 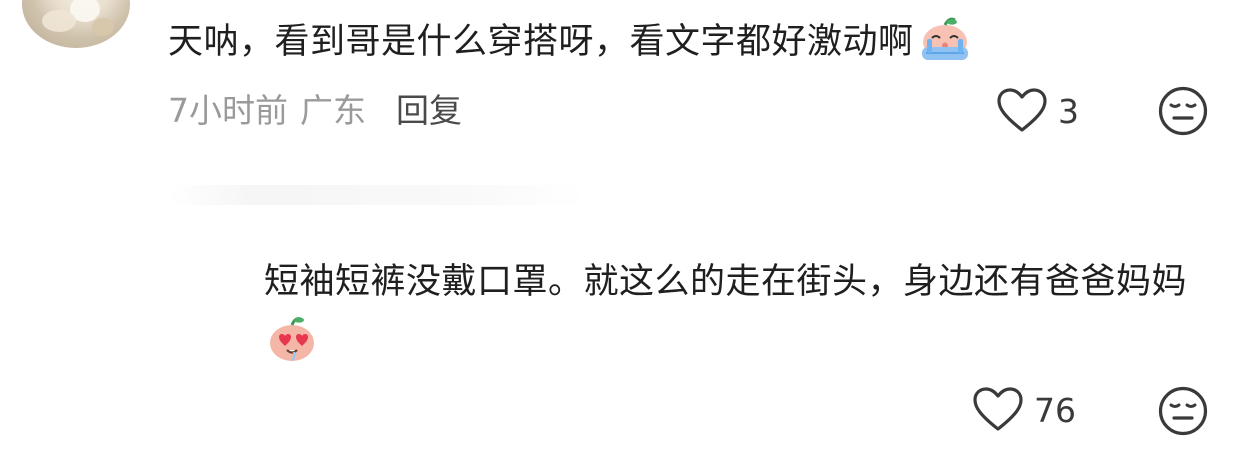 I want to click on like-button: 76, so click(x=1024, y=410).